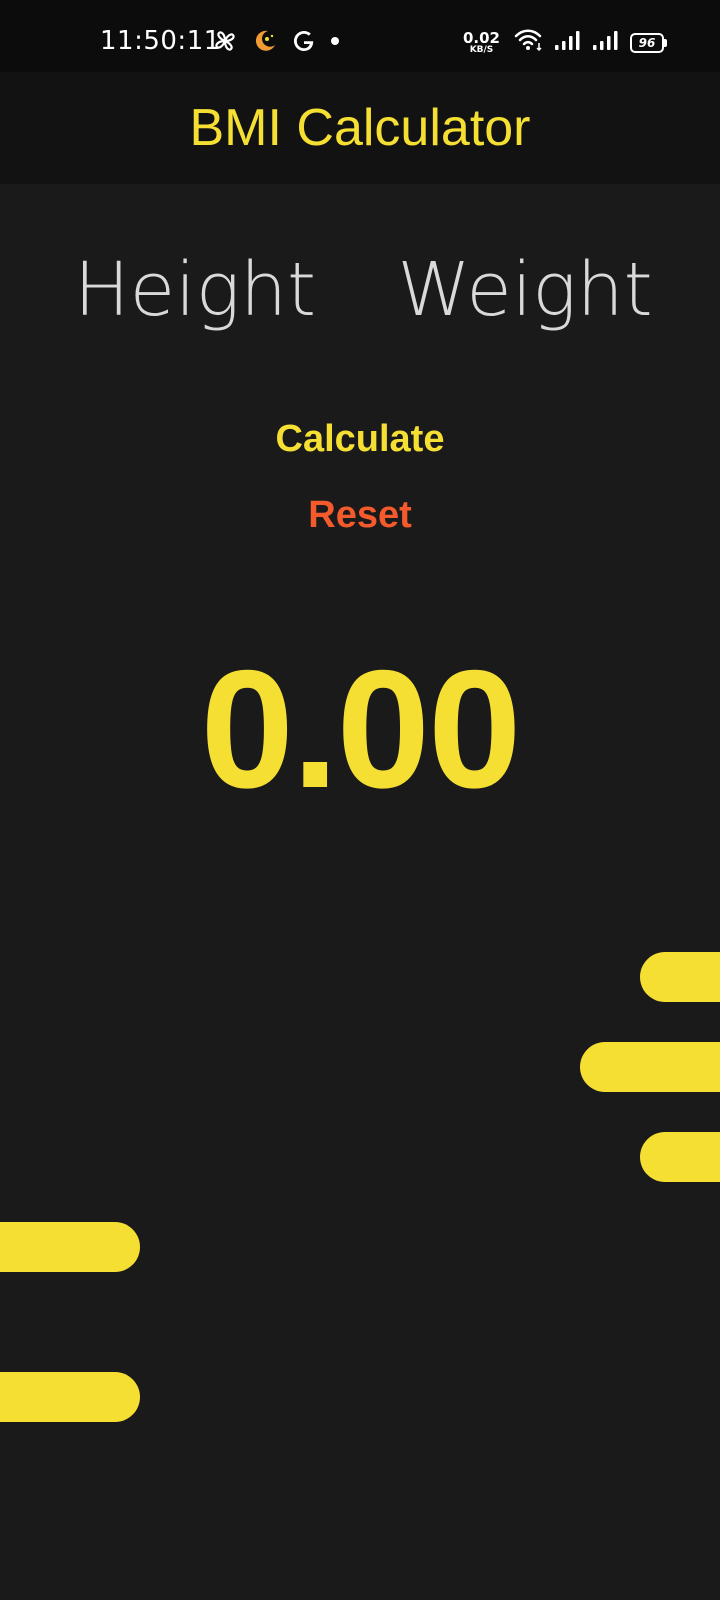 This screenshot has height=1600, width=720. I want to click on input-row, so click(360, 290).